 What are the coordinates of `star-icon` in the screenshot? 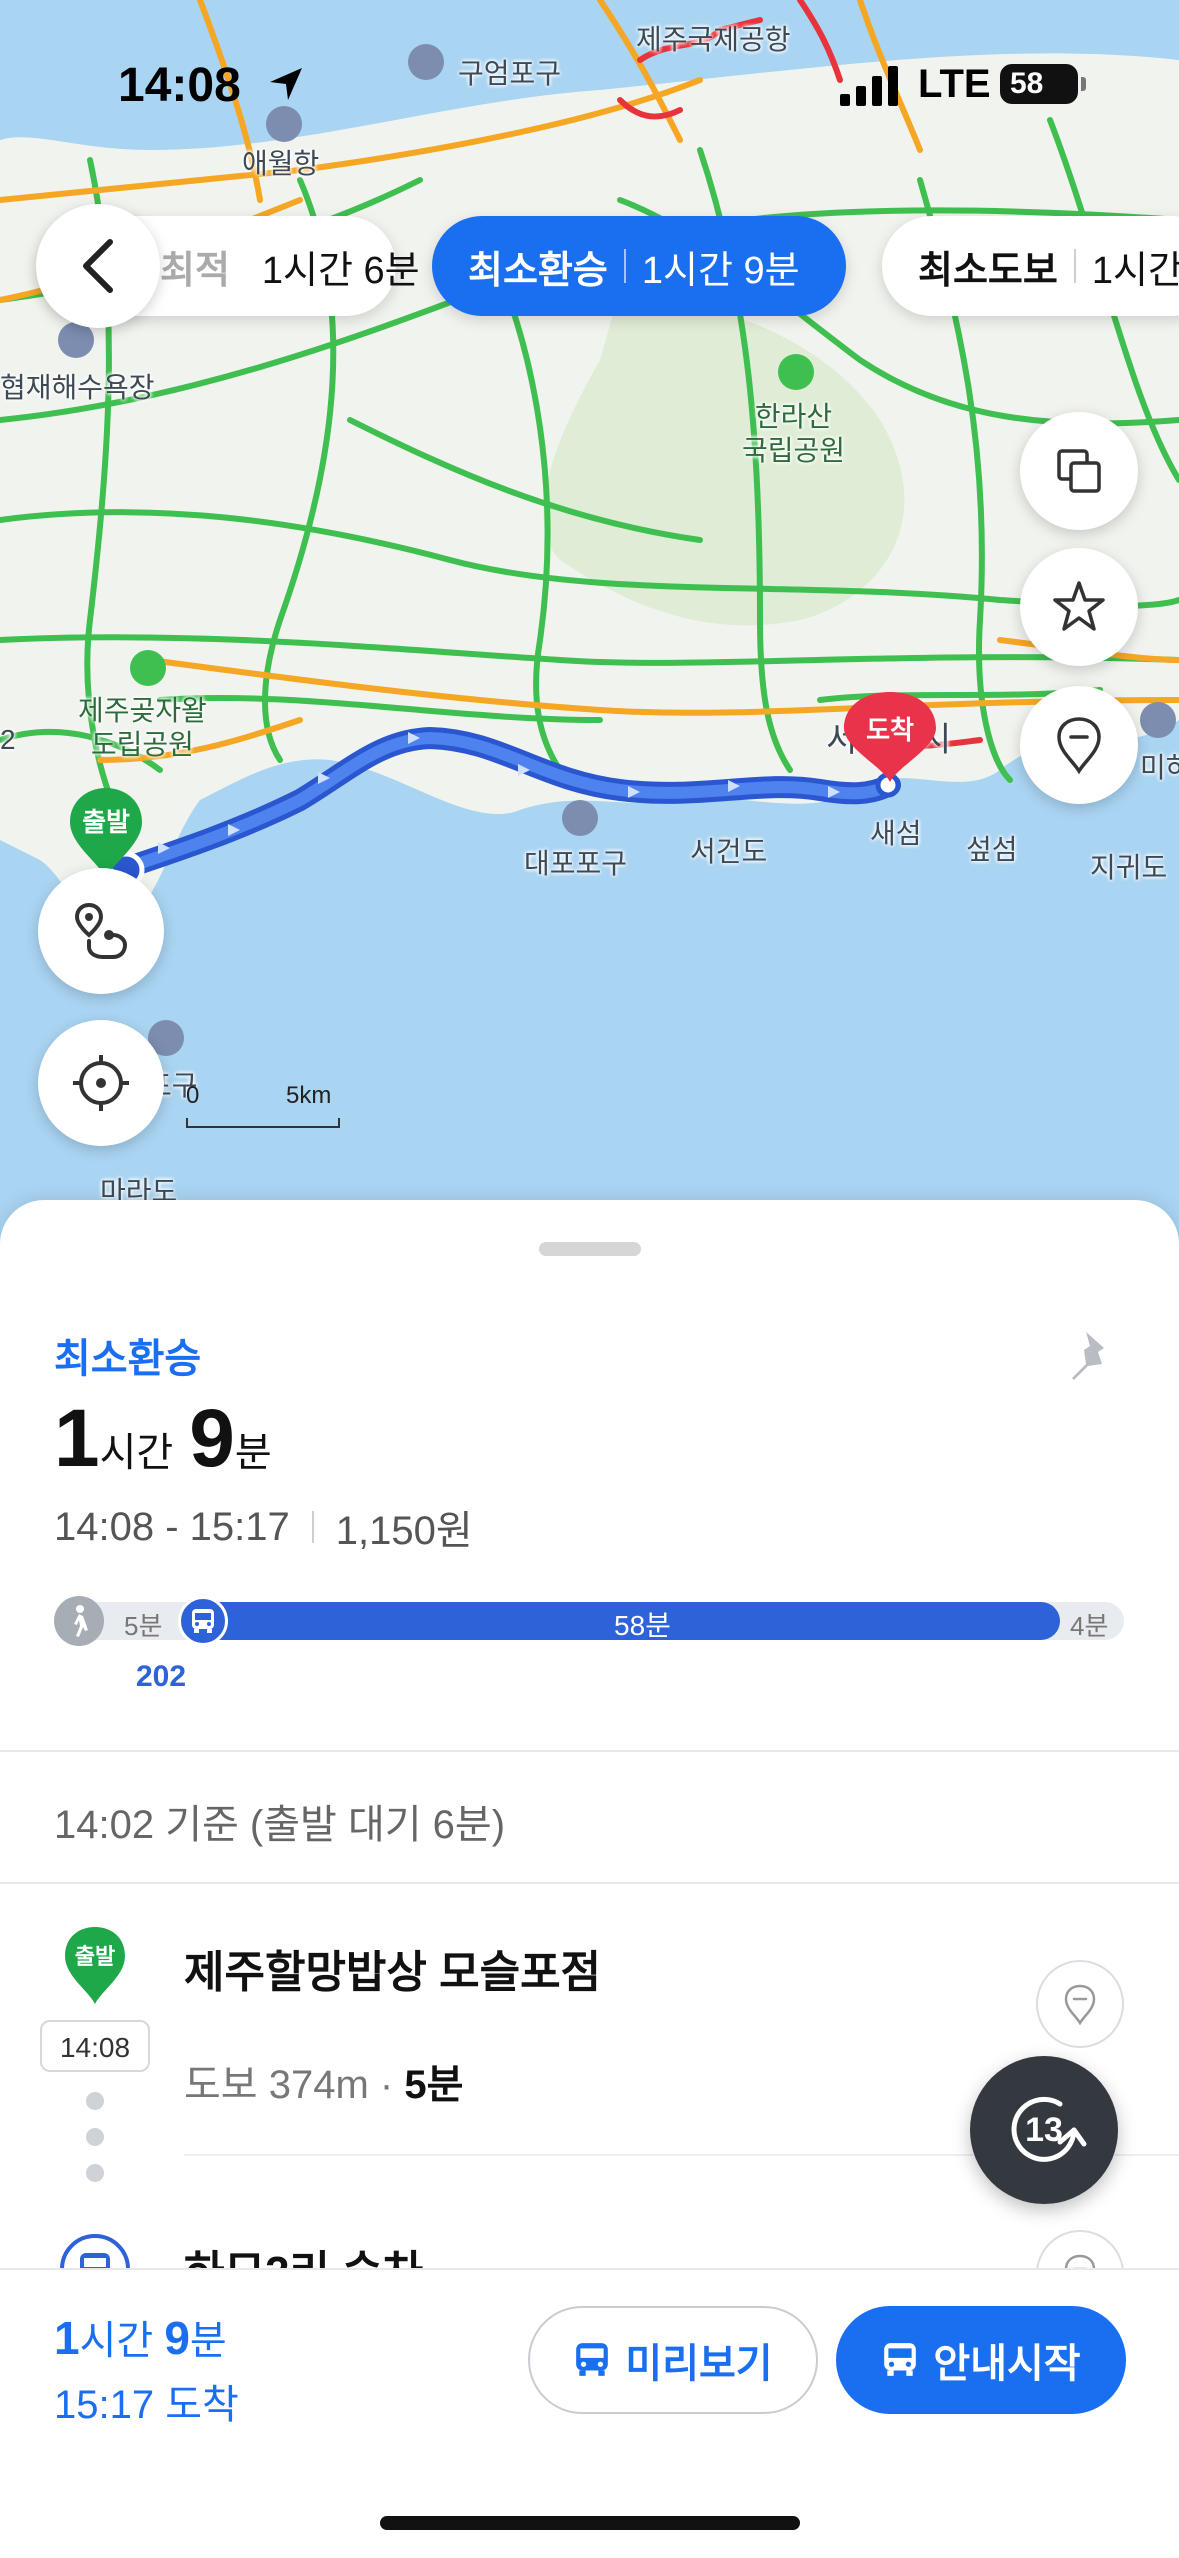 It's located at (1079, 606).